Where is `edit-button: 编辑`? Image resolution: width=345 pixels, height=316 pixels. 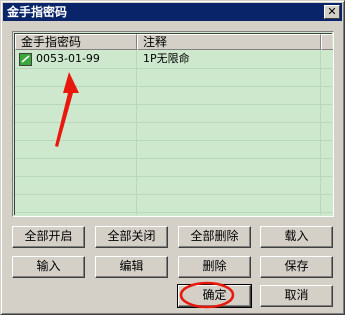
edit-button: 编辑 is located at coordinates (131, 267).